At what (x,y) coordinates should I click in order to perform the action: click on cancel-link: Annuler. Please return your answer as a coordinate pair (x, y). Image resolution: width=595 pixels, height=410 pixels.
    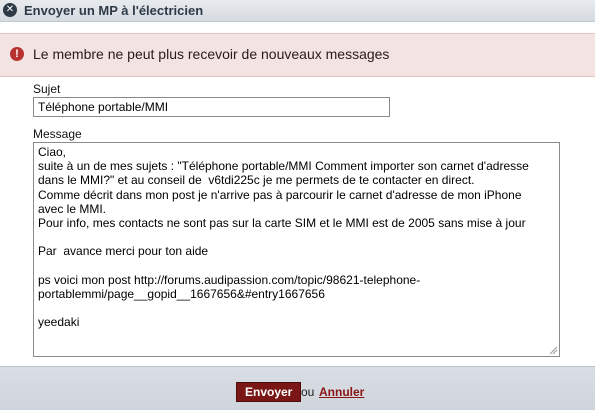
    Looking at the image, I should click on (341, 392).